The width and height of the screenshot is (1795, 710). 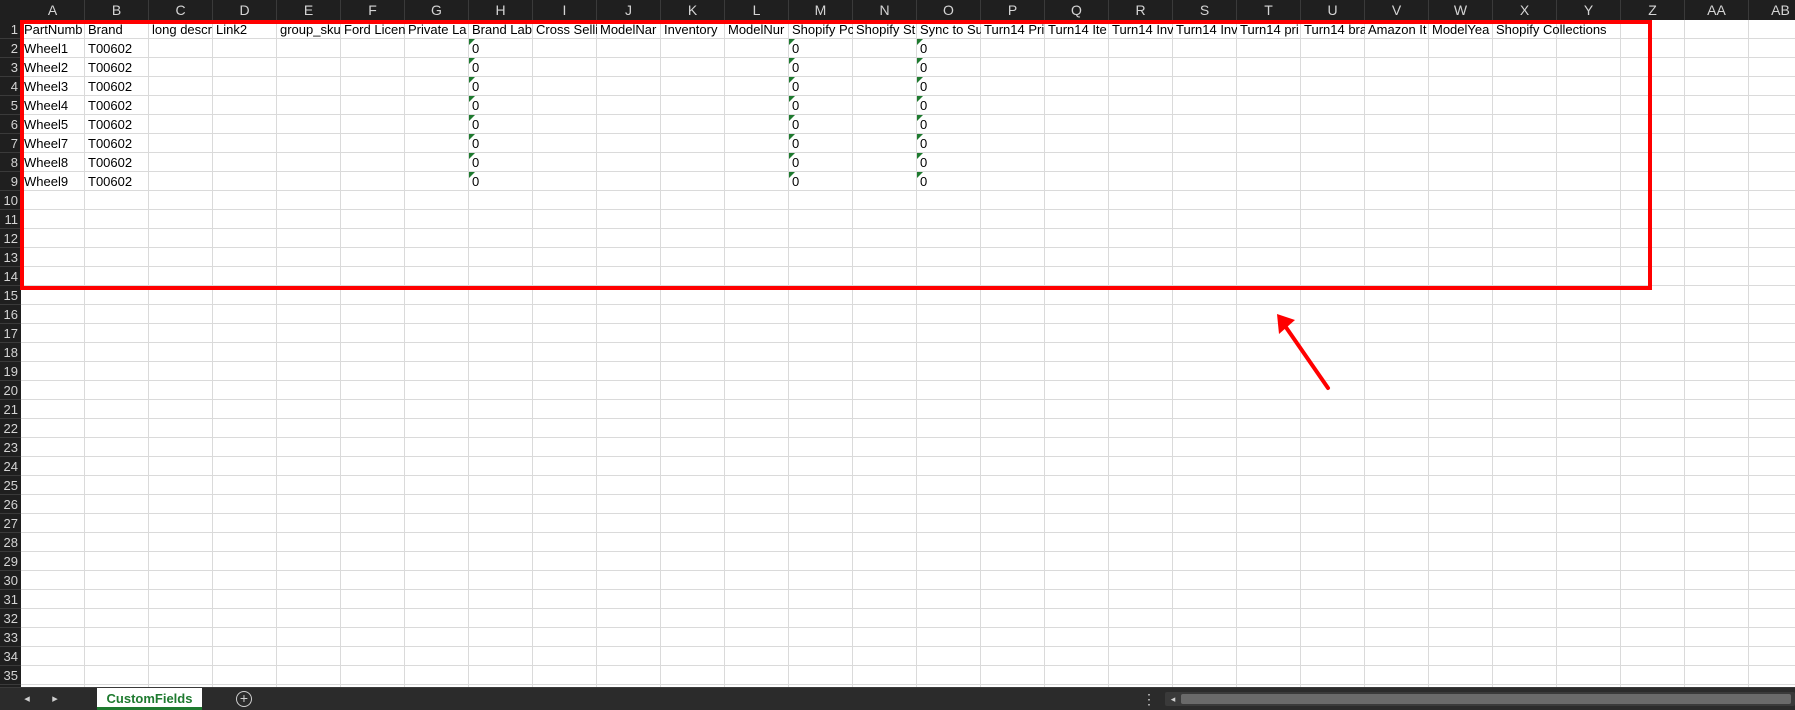 I want to click on column-header: J, so click(x=629, y=10).